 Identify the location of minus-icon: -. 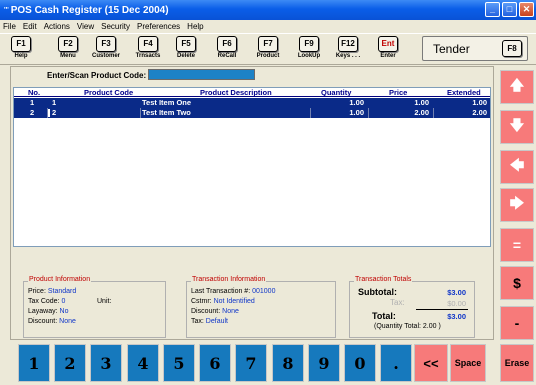
(517, 323).